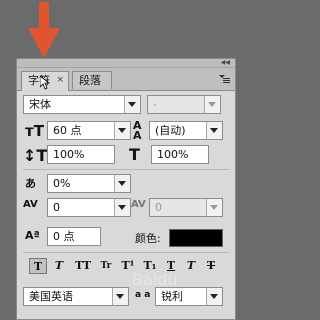 This screenshot has width=320, height=320. What do you see at coordinates (64, 236) in the screenshot?
I see `baseline-shift-value: 0 点` at bounding box center [64, 236].